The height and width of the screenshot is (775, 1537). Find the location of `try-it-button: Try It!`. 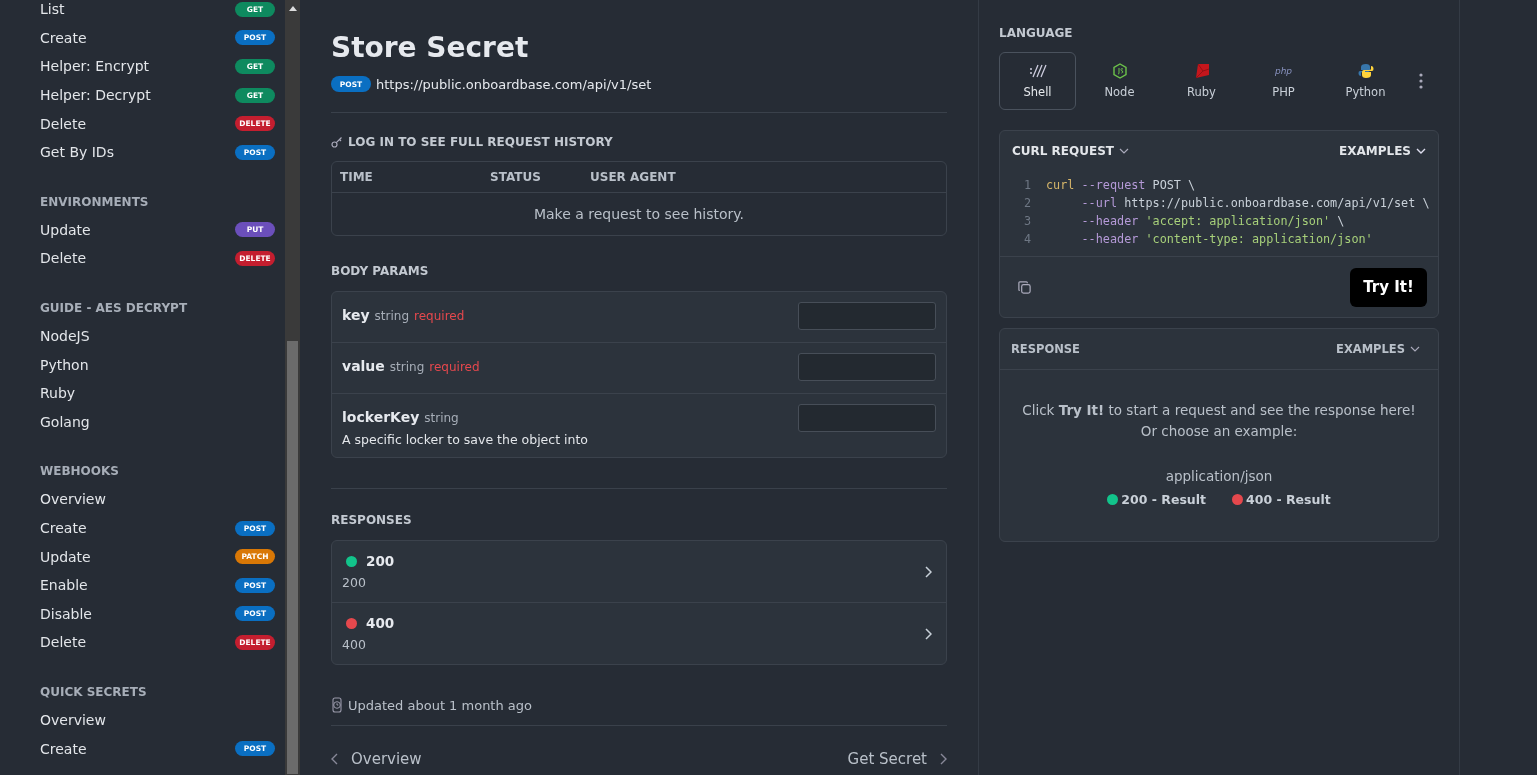

try-it-button: Try It! is located at coordinates (1388, 287).